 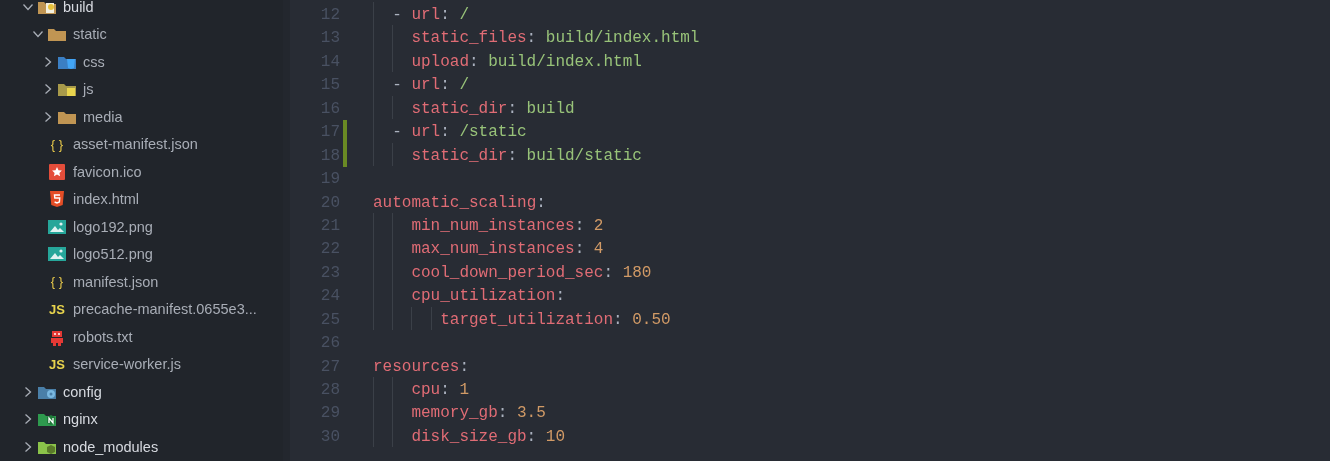 What do you see at coordinates (455, 202) in the screenshot?
I see `code-token: automatic_scaling` at bounding box center [455, 202].